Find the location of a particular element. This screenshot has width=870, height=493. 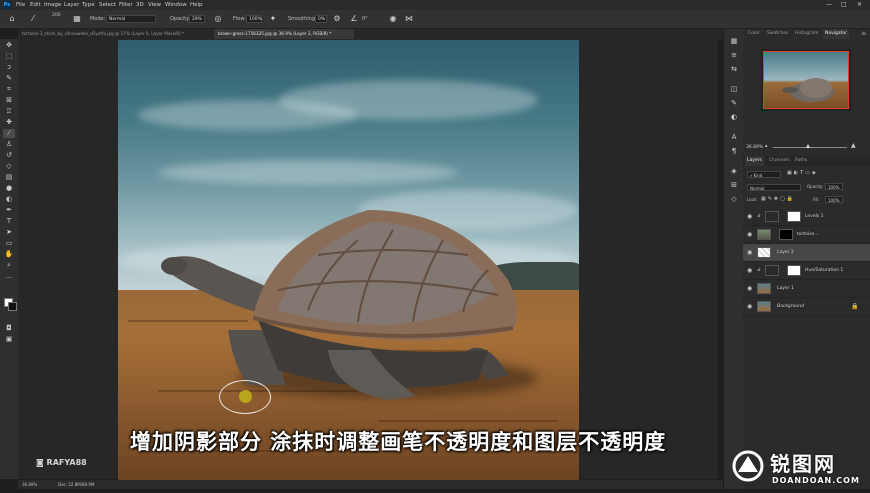

mode-select: Normal is located at coordinates (131, 19).